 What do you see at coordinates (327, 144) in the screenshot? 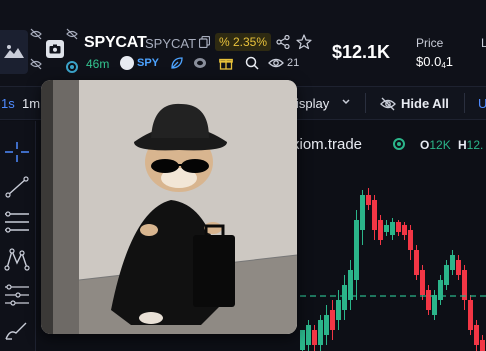
I see `chart-source: xiom.trade` at bounding box center [327, 144].